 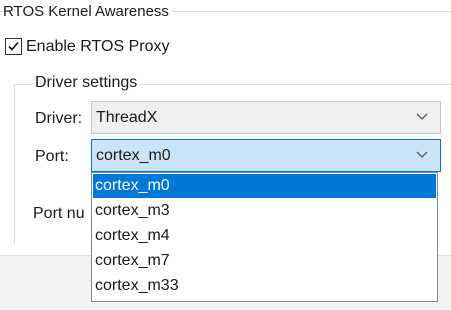 I want to click on enable-rtos-proxy-label: Enable RTOS Proxy, so click(x=97, y=47).